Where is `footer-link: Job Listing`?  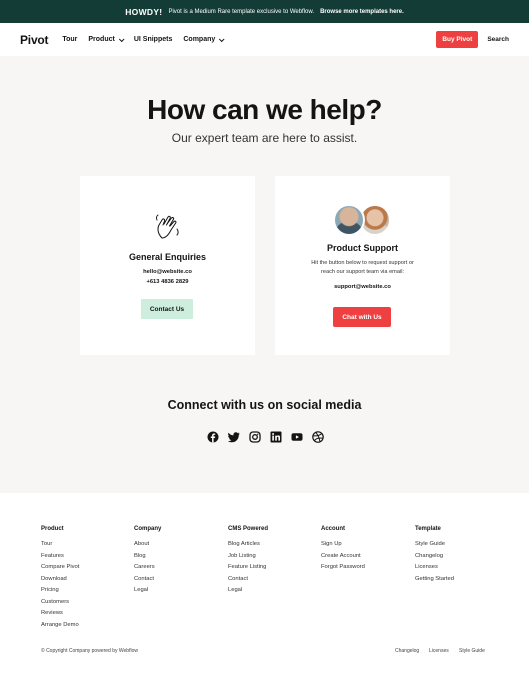 footer-link: Job Listing is located at coordinates (248, 557).